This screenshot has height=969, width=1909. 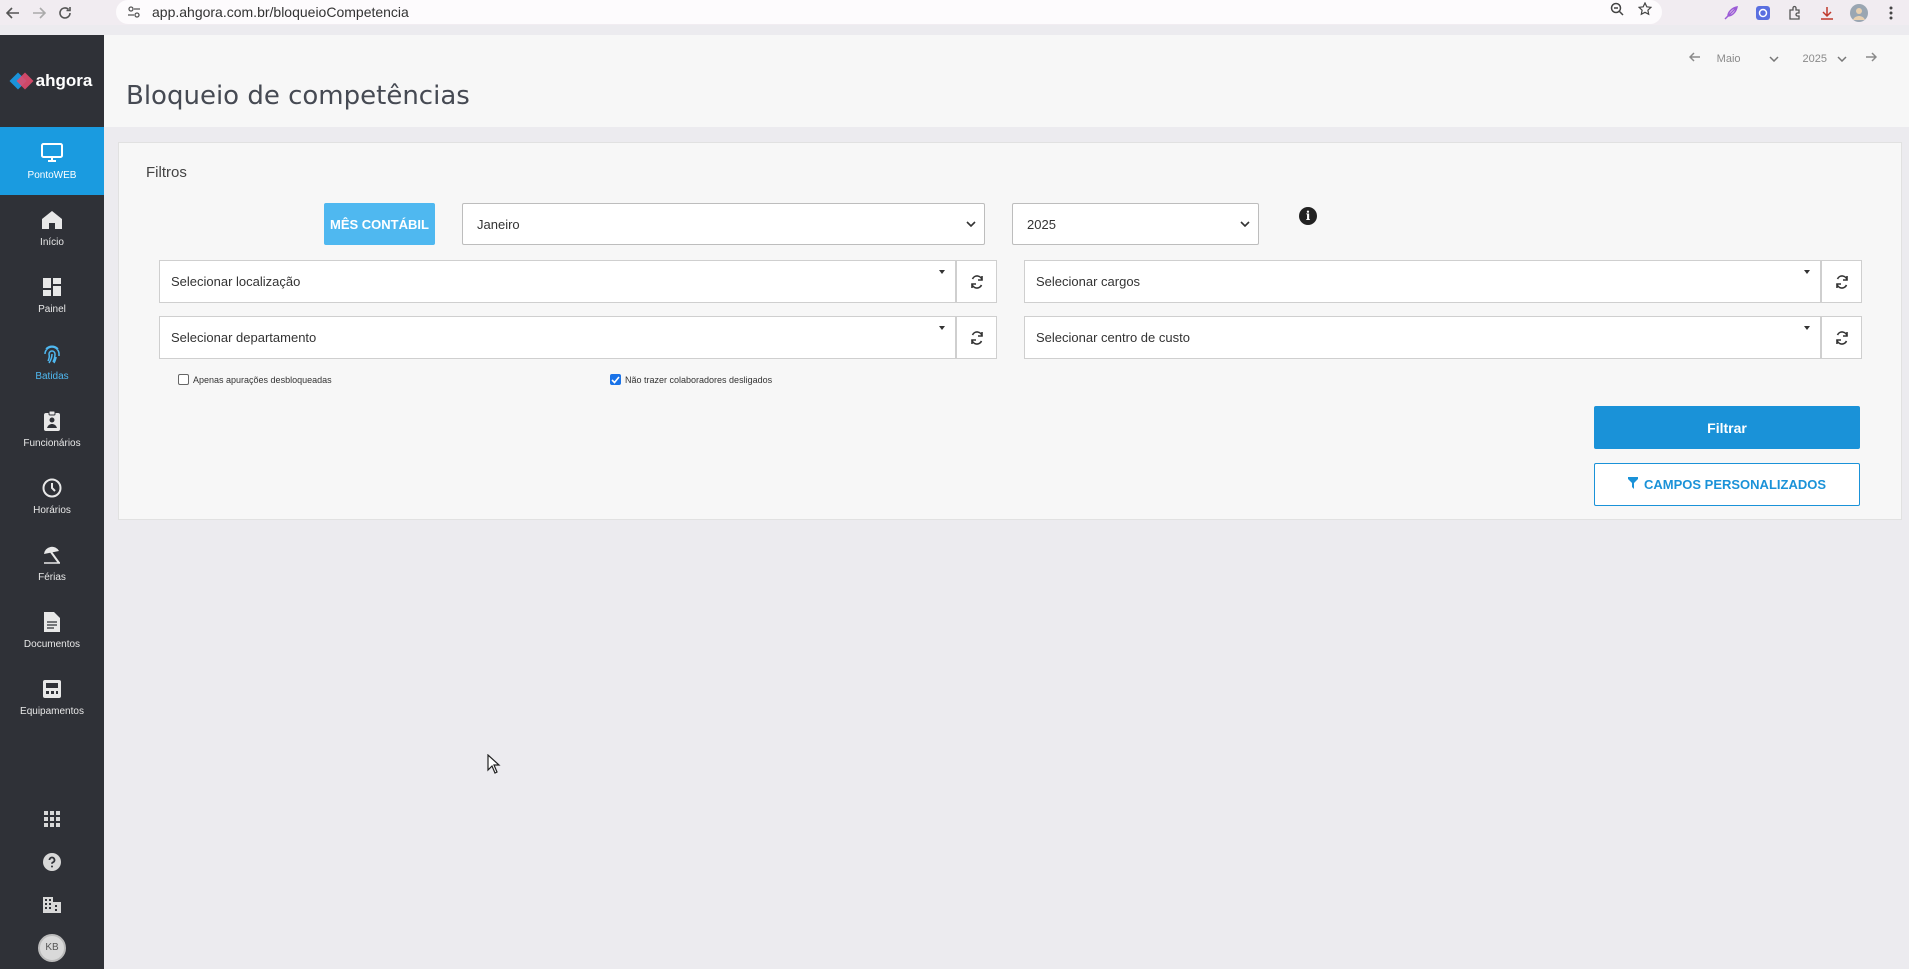 I want to click on localizacao-placeholder: Selecionar localização, so click(x=236, y=281).